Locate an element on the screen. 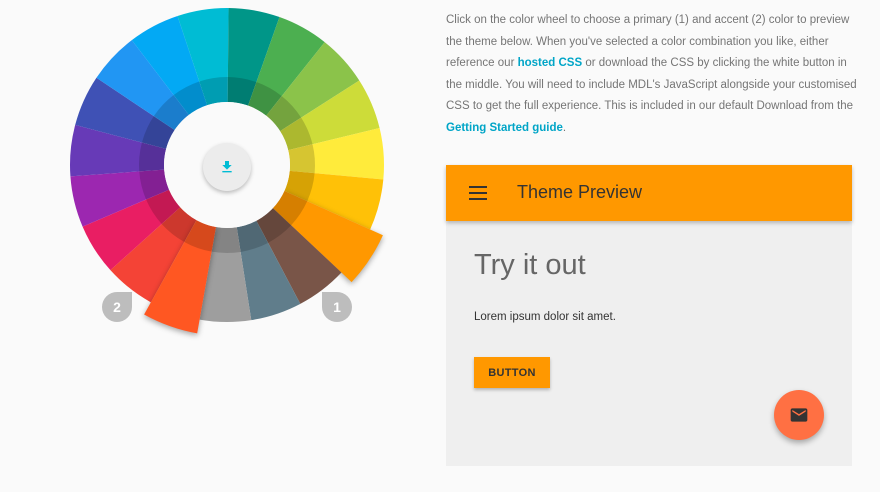 The height and width of the screenshot is (492, 880). preview-button: BUTTON is located at coordinates (512, 372).